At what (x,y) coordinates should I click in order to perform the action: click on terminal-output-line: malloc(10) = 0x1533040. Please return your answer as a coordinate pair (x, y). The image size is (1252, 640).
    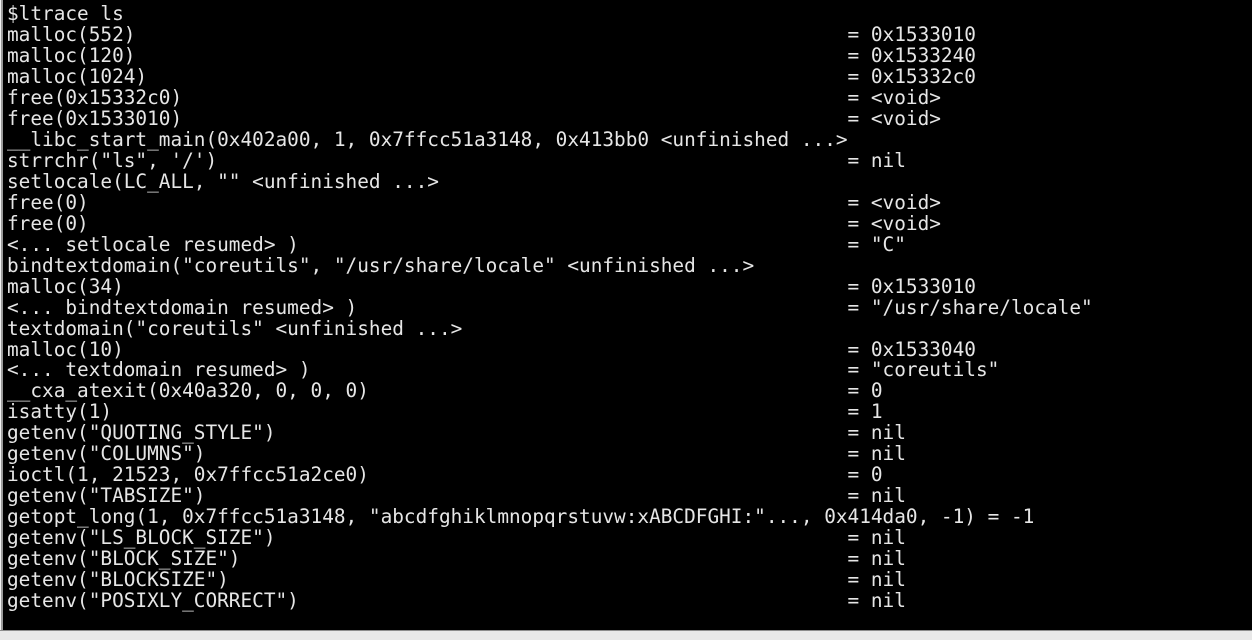
    Looking at the image, I should click on (491, 349).